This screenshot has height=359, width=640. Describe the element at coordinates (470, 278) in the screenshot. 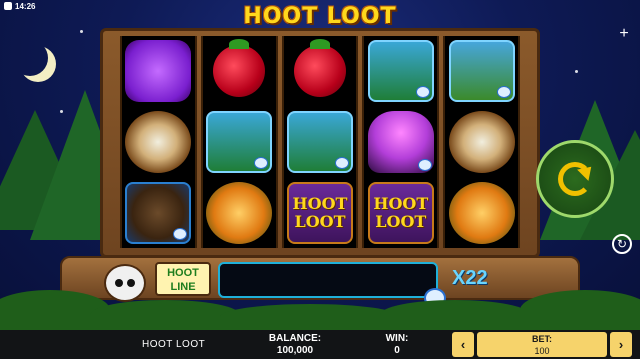

I see `multiplier-value: X22` at that location.